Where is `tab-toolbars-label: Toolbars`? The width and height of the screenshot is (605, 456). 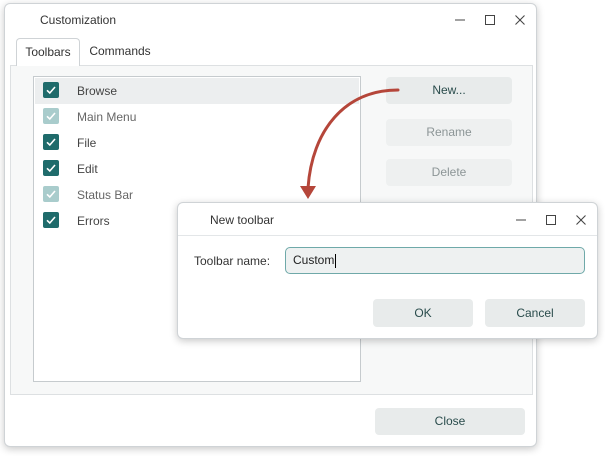
tab-toolbars-label: Toolbars is located at coordinates (48, 52).